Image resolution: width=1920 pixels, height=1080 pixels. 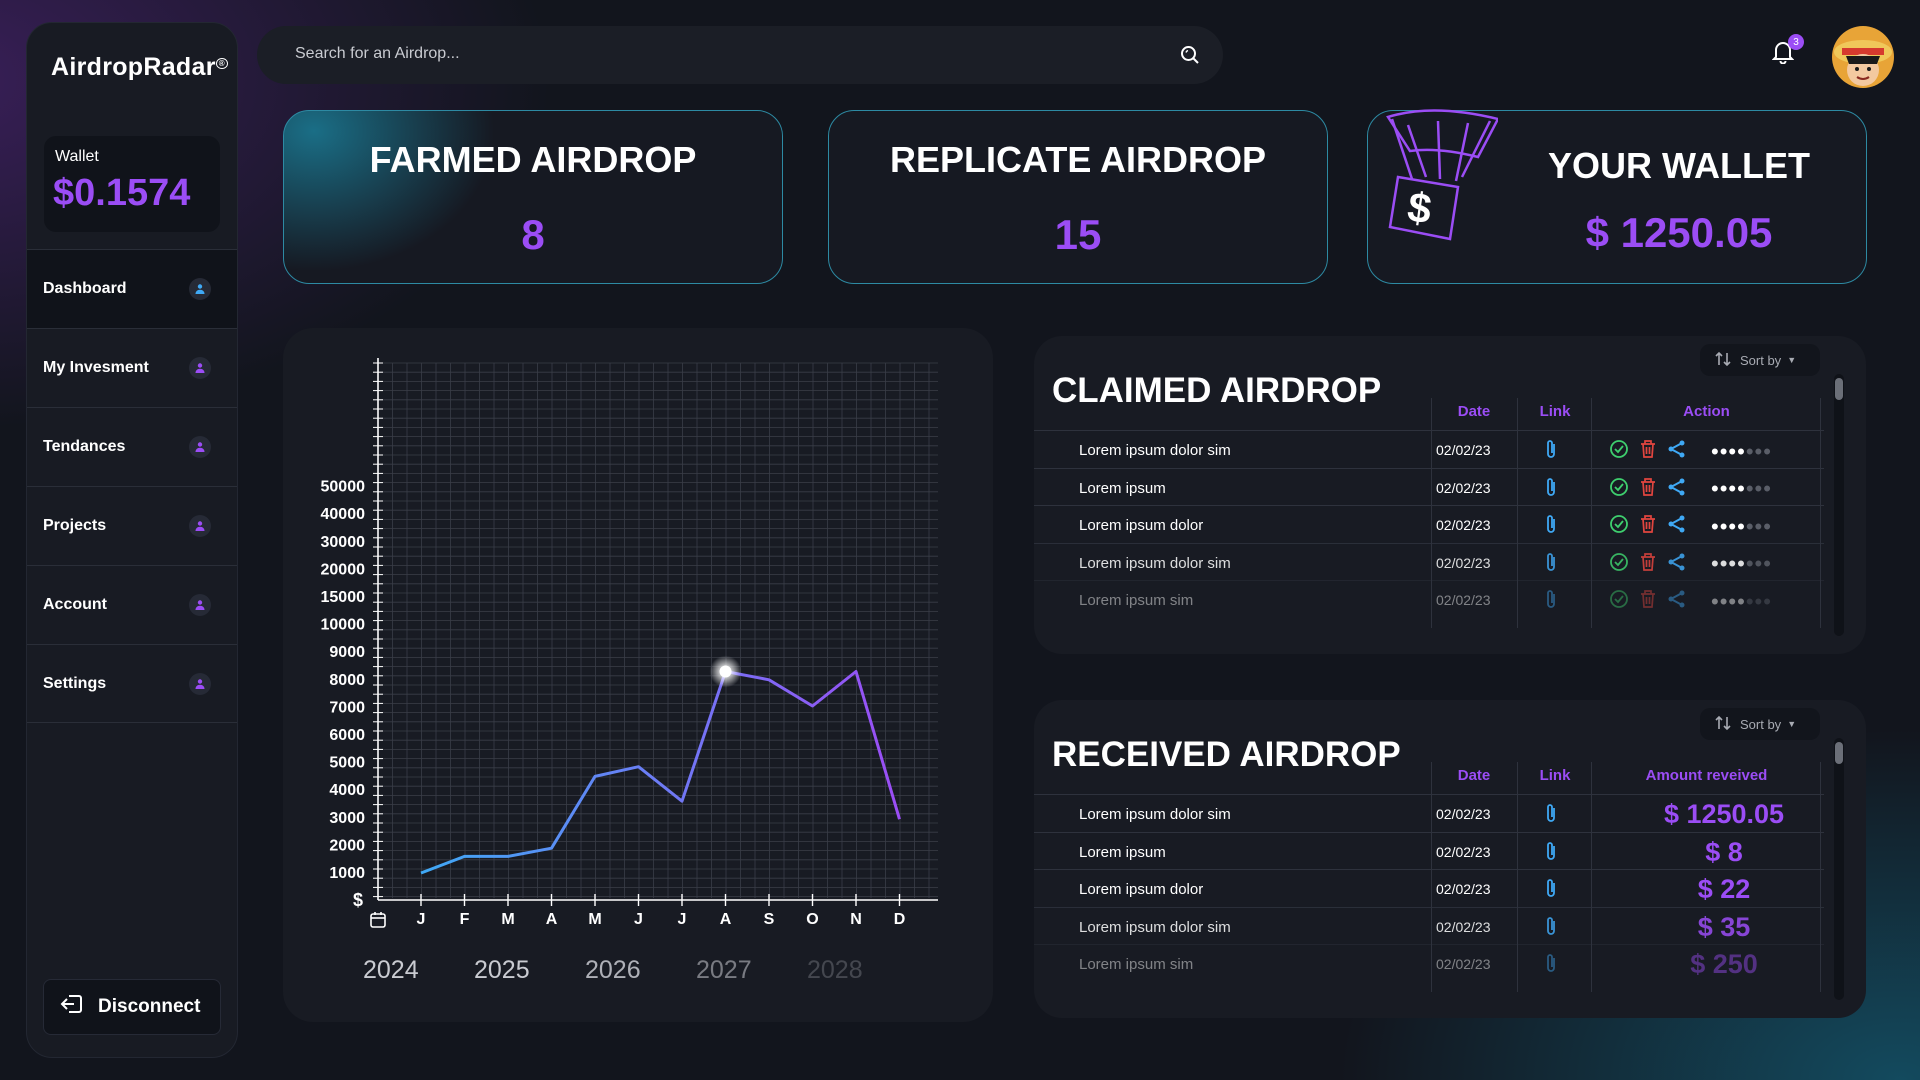 What do you see at coordinates (1792, 360) in the screenshot?
I see `chevron-down-icon: ▼` at bounding box center [1792, 360].